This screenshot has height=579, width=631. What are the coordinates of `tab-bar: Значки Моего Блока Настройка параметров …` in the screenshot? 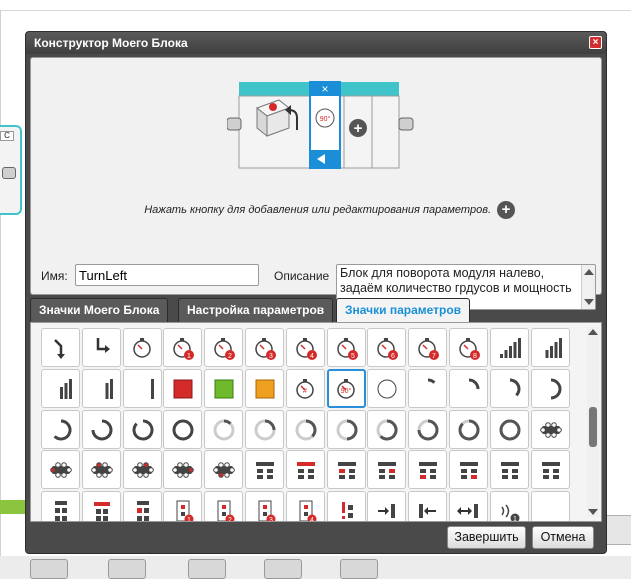 It's located at (316, 311).